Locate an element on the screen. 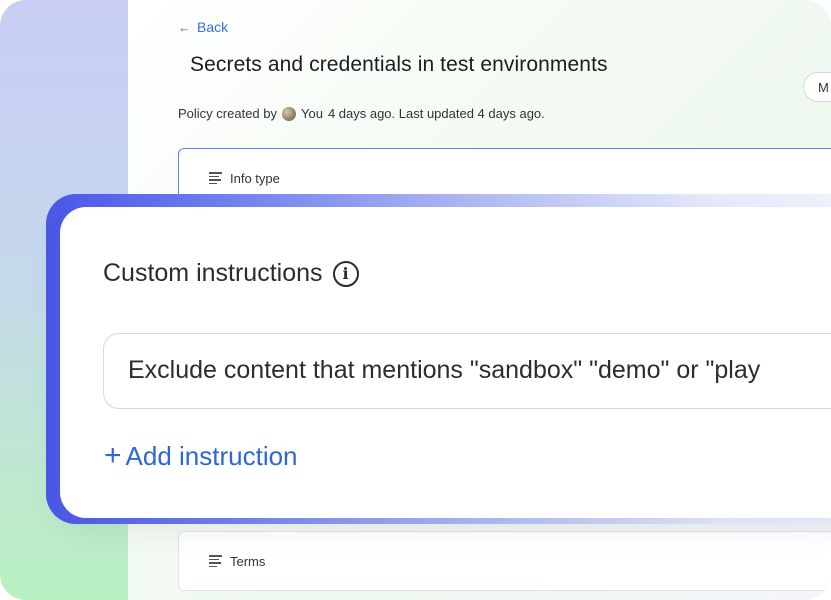  custom-instructions-heading: Custom instructions i is located at coordinates (231, 273).